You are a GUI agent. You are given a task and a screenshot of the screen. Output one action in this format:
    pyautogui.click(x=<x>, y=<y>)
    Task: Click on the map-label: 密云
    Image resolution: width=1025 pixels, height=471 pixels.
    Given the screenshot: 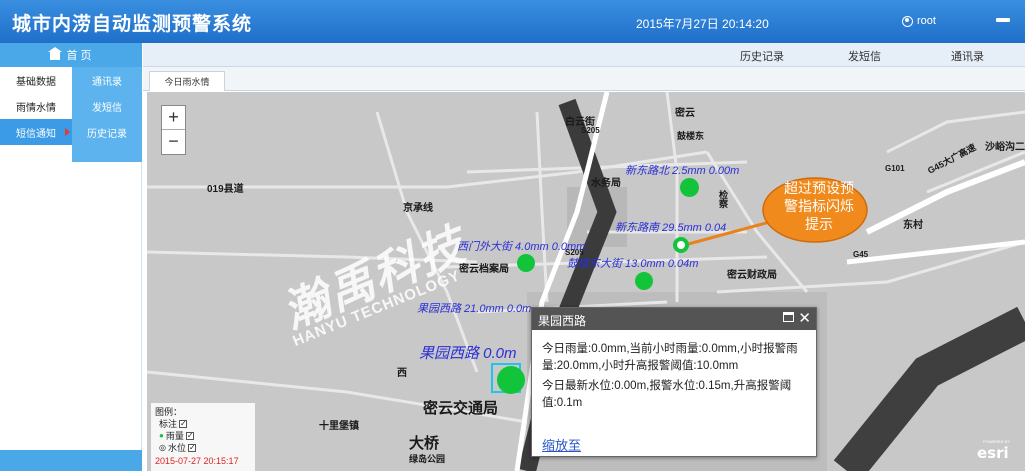 What is the action you would take?
    pyautogui.click(x=685, y=113)
    